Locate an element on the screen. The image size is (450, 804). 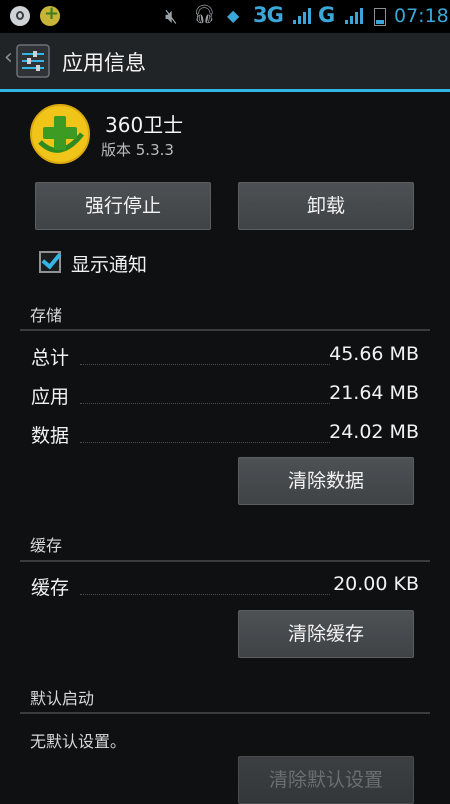
storage-app-value: 21.64 MB is located at coordinates (374, 393).